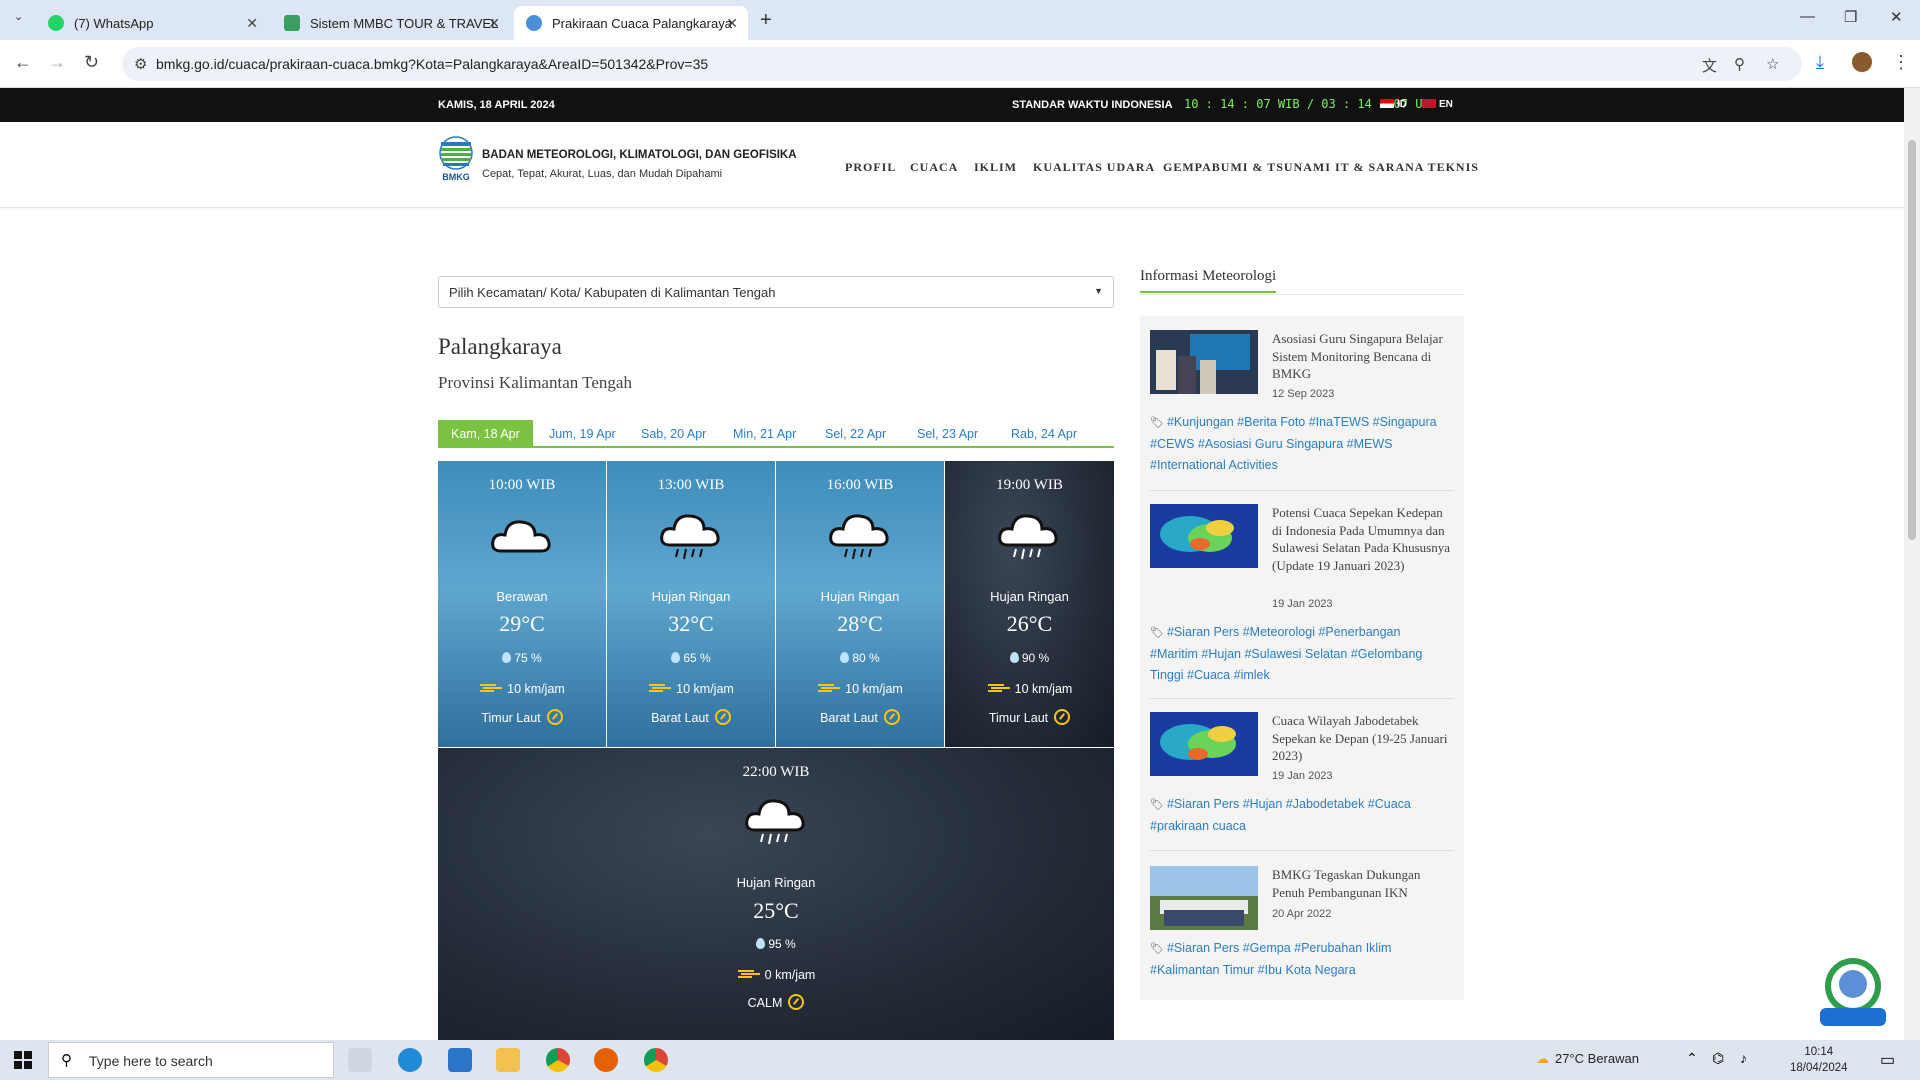 This screenshot has height=1080, width=1920. I want to click on day-tab-5: Sel, 23 Apr, so click(947, 433).